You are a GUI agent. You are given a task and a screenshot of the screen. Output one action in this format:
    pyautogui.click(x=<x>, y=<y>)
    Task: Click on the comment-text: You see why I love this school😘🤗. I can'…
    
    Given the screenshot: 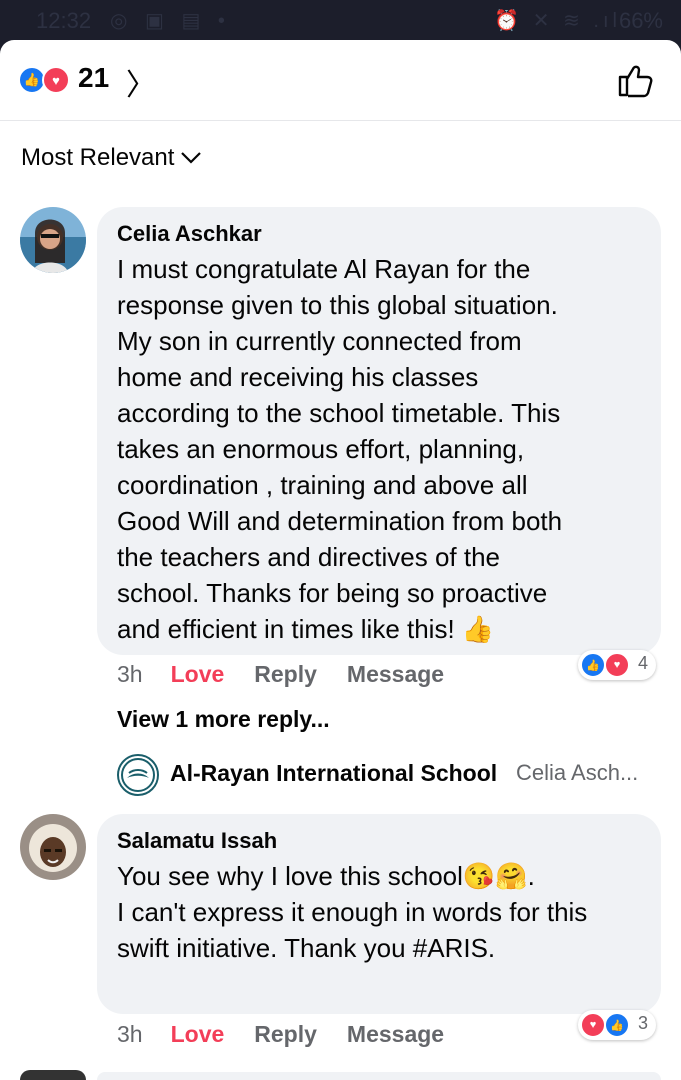 What is the action you would take?
    pyautogui.click(x=387, y=912)
    